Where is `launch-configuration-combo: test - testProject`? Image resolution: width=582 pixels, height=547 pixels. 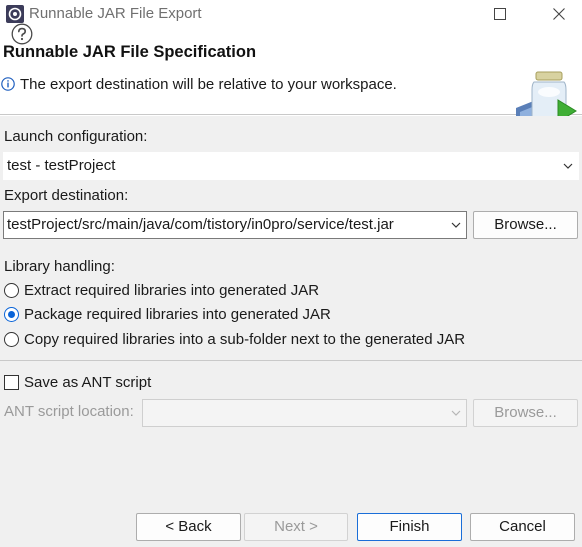 launch-configuration-combo: test - testProject is located at coordinates (291, 166).